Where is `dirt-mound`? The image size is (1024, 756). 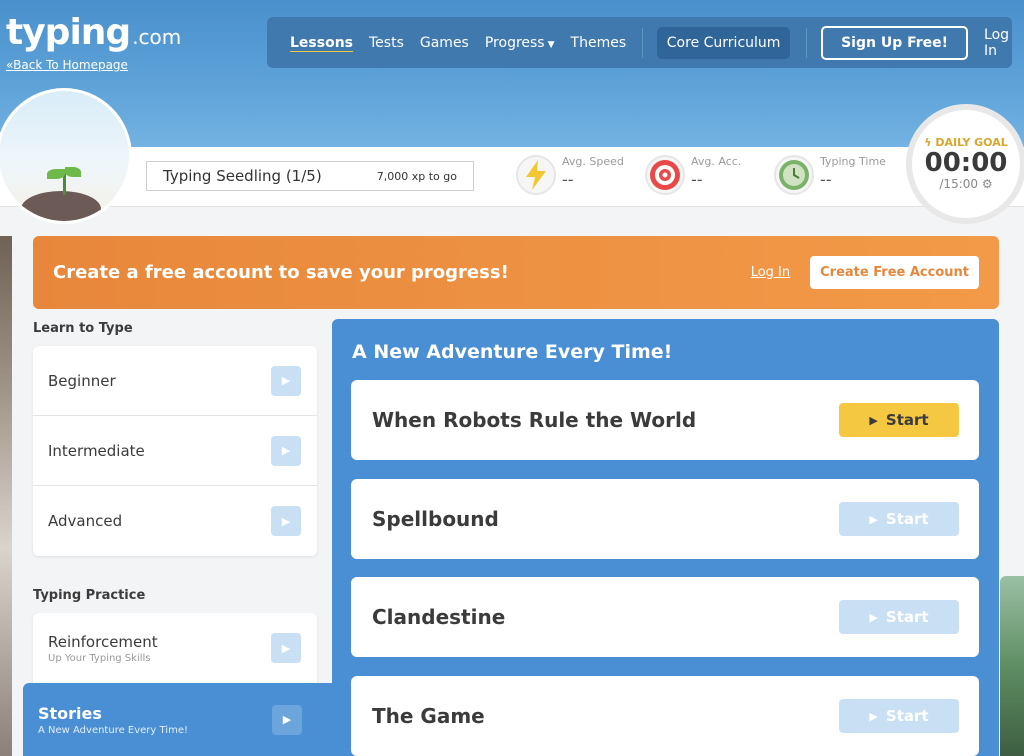 dirt-mound is located at coordinates (61, 206).